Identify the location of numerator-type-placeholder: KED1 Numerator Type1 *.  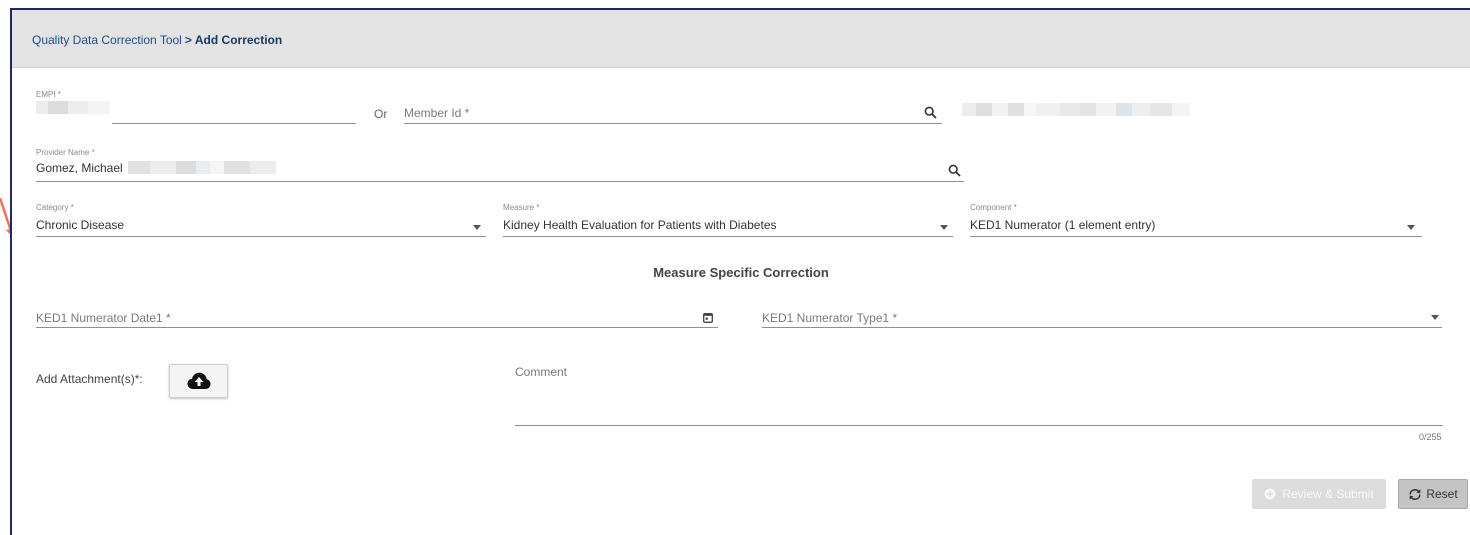
(830, 318).